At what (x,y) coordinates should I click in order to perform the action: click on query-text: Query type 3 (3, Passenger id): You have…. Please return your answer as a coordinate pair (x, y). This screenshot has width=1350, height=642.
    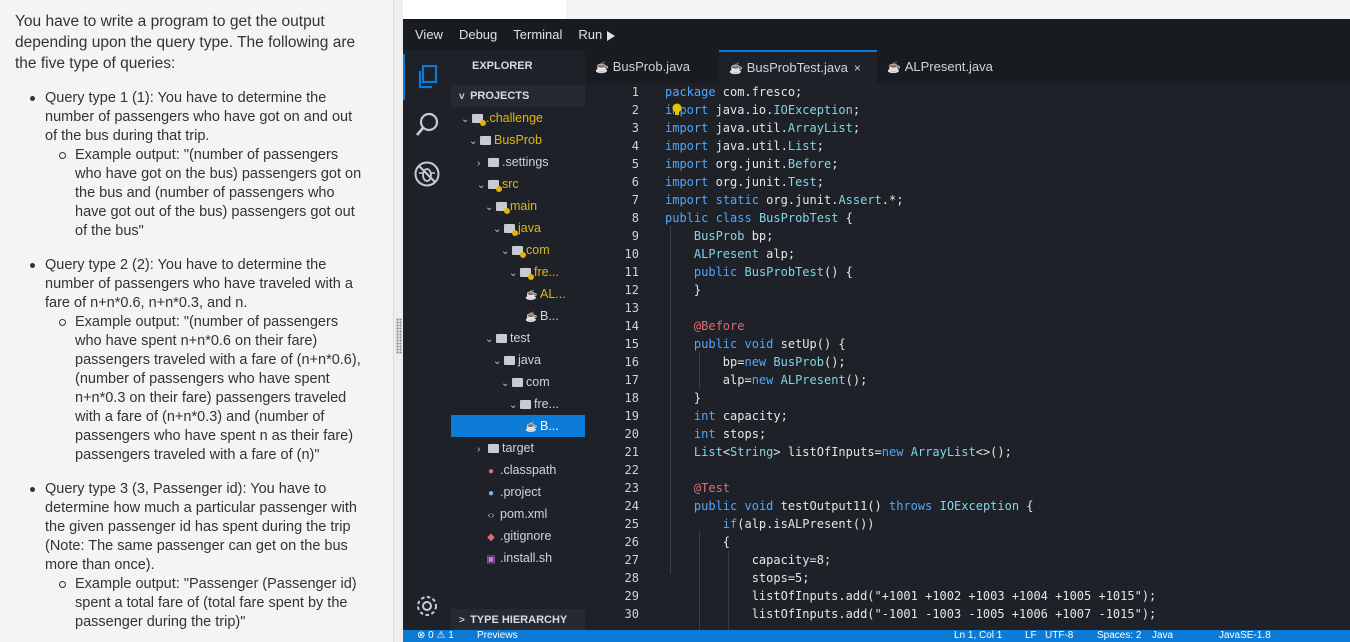
    Looking at the image, I should click on (201, 527).